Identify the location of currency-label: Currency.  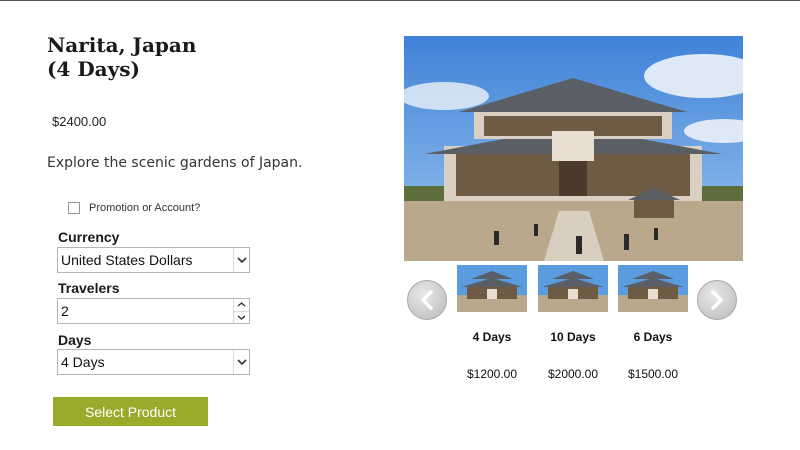
(89, 237).